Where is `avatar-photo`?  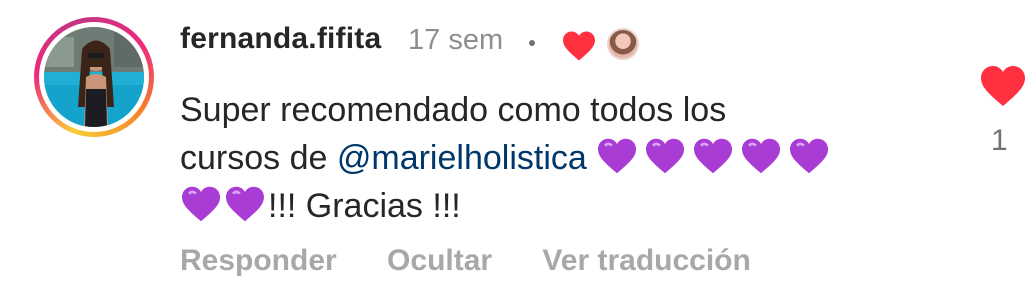 avatar-photo is located at coordinates (94, 77).